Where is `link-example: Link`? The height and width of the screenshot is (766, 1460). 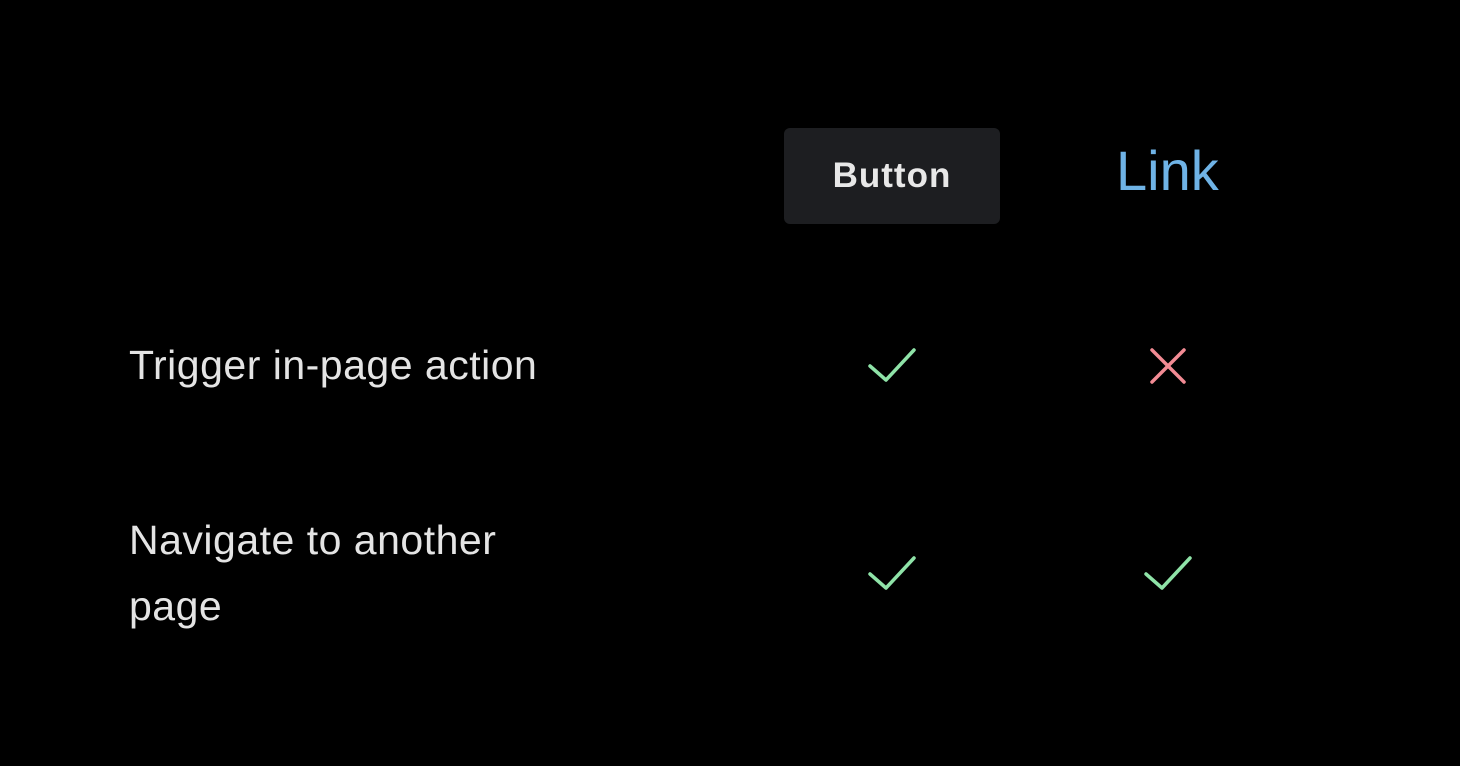 link-example: Link is located at coordinates (1167, 171).